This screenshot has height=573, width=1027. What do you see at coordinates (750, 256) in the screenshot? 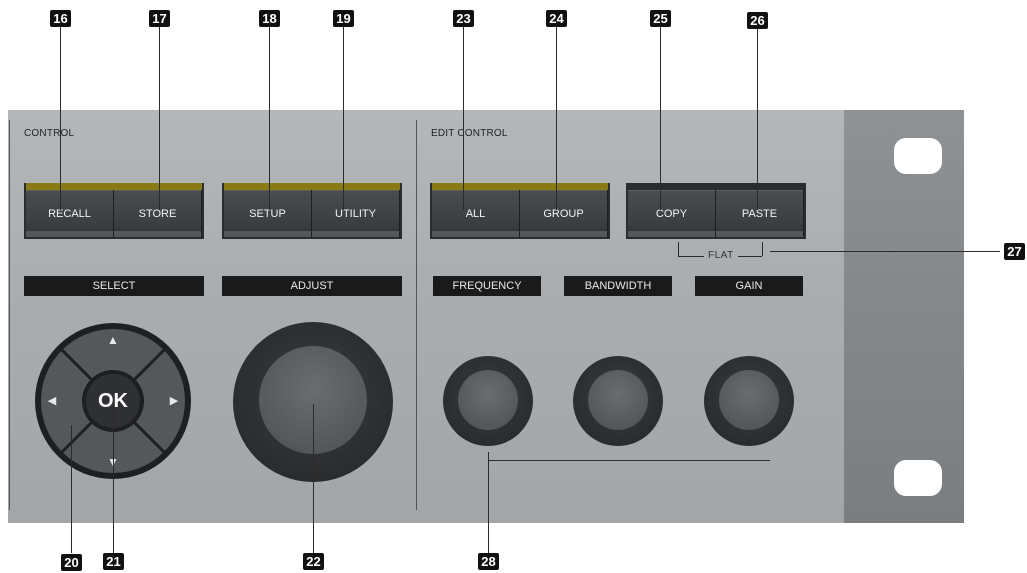
I see `flat-bracket-bottom-right` at bounding box center [750, 256].